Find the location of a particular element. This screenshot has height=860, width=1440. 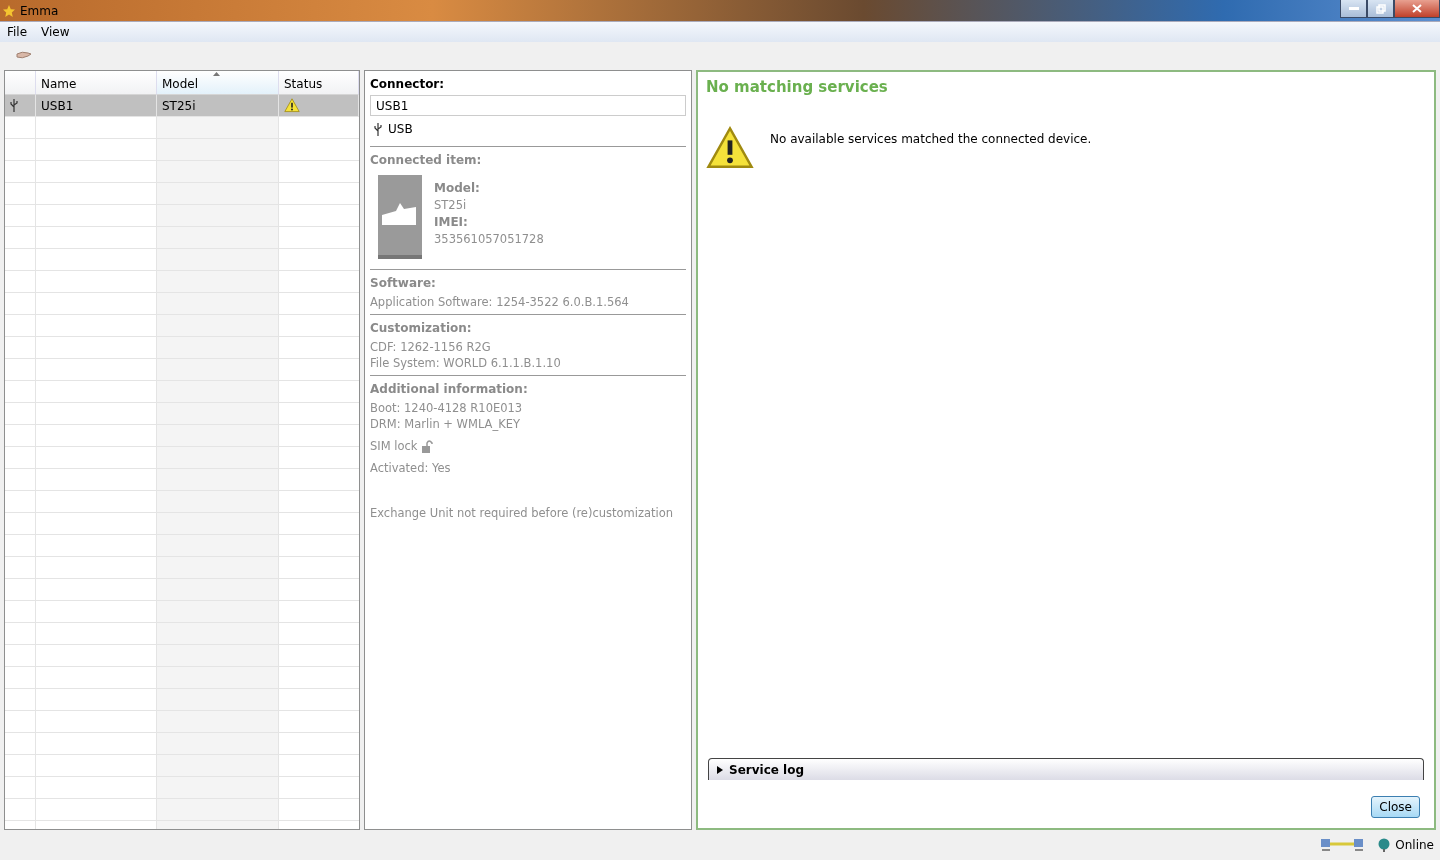

close-window-button is located at coordinates (1417, 9).